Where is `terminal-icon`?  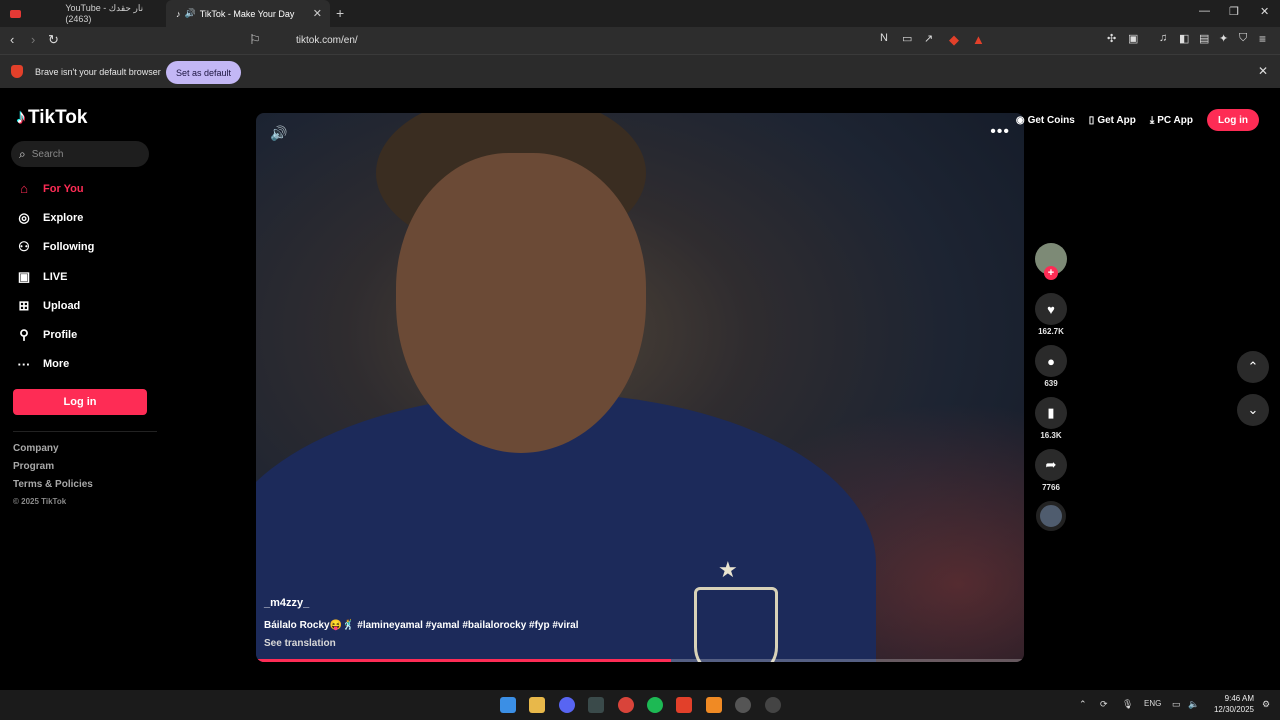
terminal-icon is located at coordinates (596, 705).